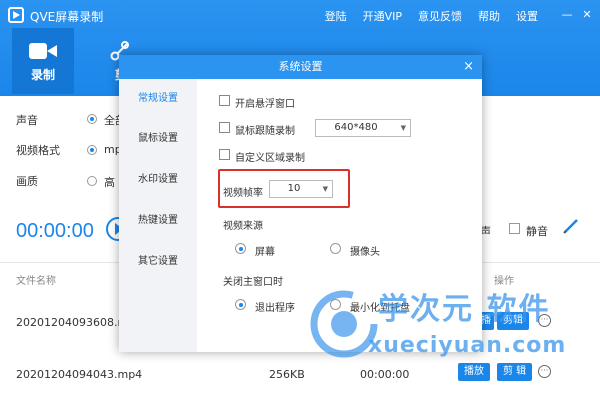 This screenshot has height=410, width=600. I want to click on dialog-nav: 常规设置 鼠标设置 水印设置 热键设置 其它设置, so click(158, 215).